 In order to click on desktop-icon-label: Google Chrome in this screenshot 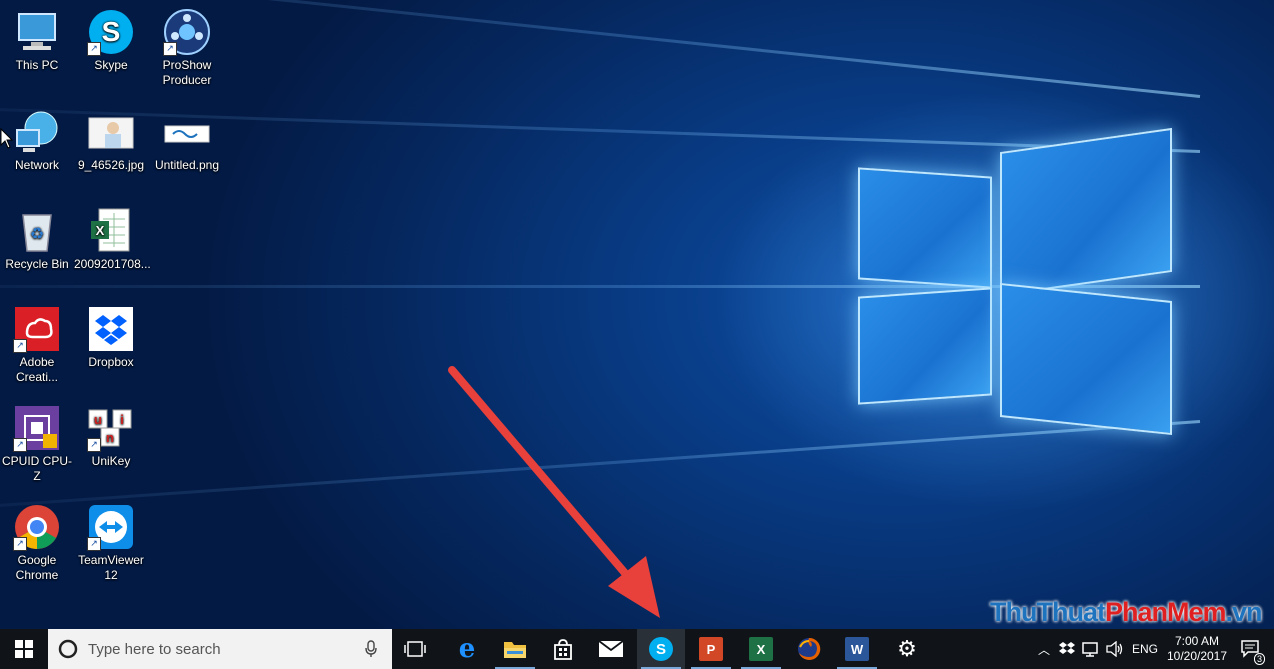, I will do `click(37, 567)`.